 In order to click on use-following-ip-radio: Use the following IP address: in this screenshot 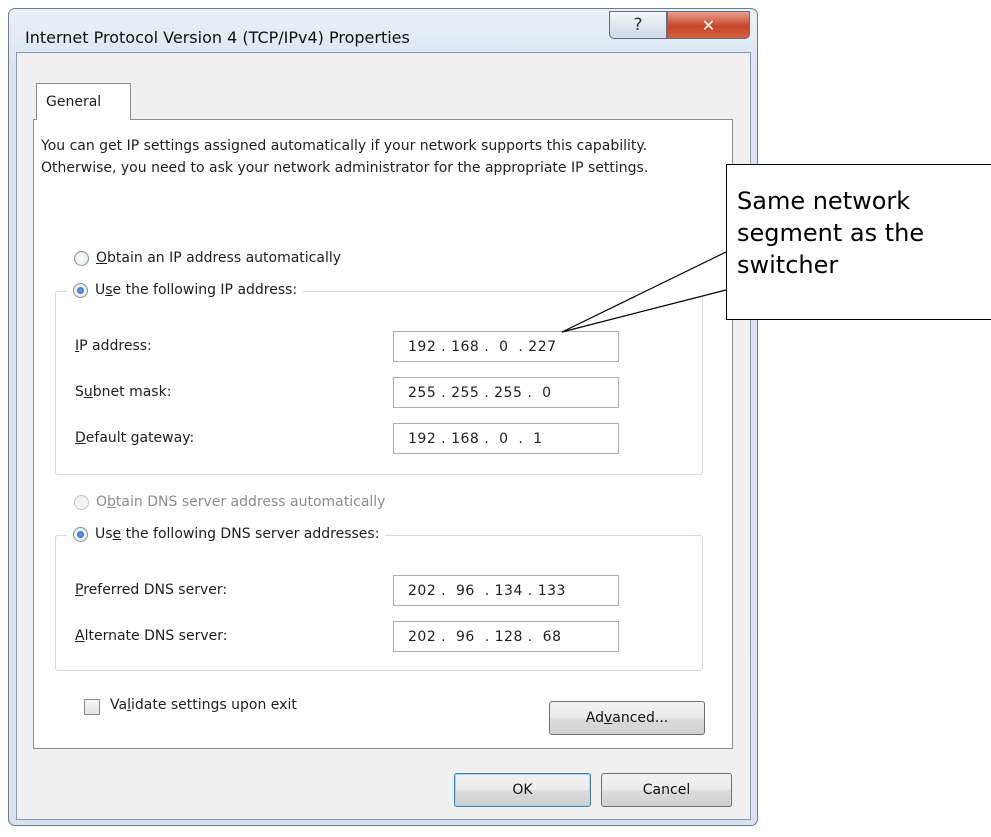, I will do `click(185, 290)`.